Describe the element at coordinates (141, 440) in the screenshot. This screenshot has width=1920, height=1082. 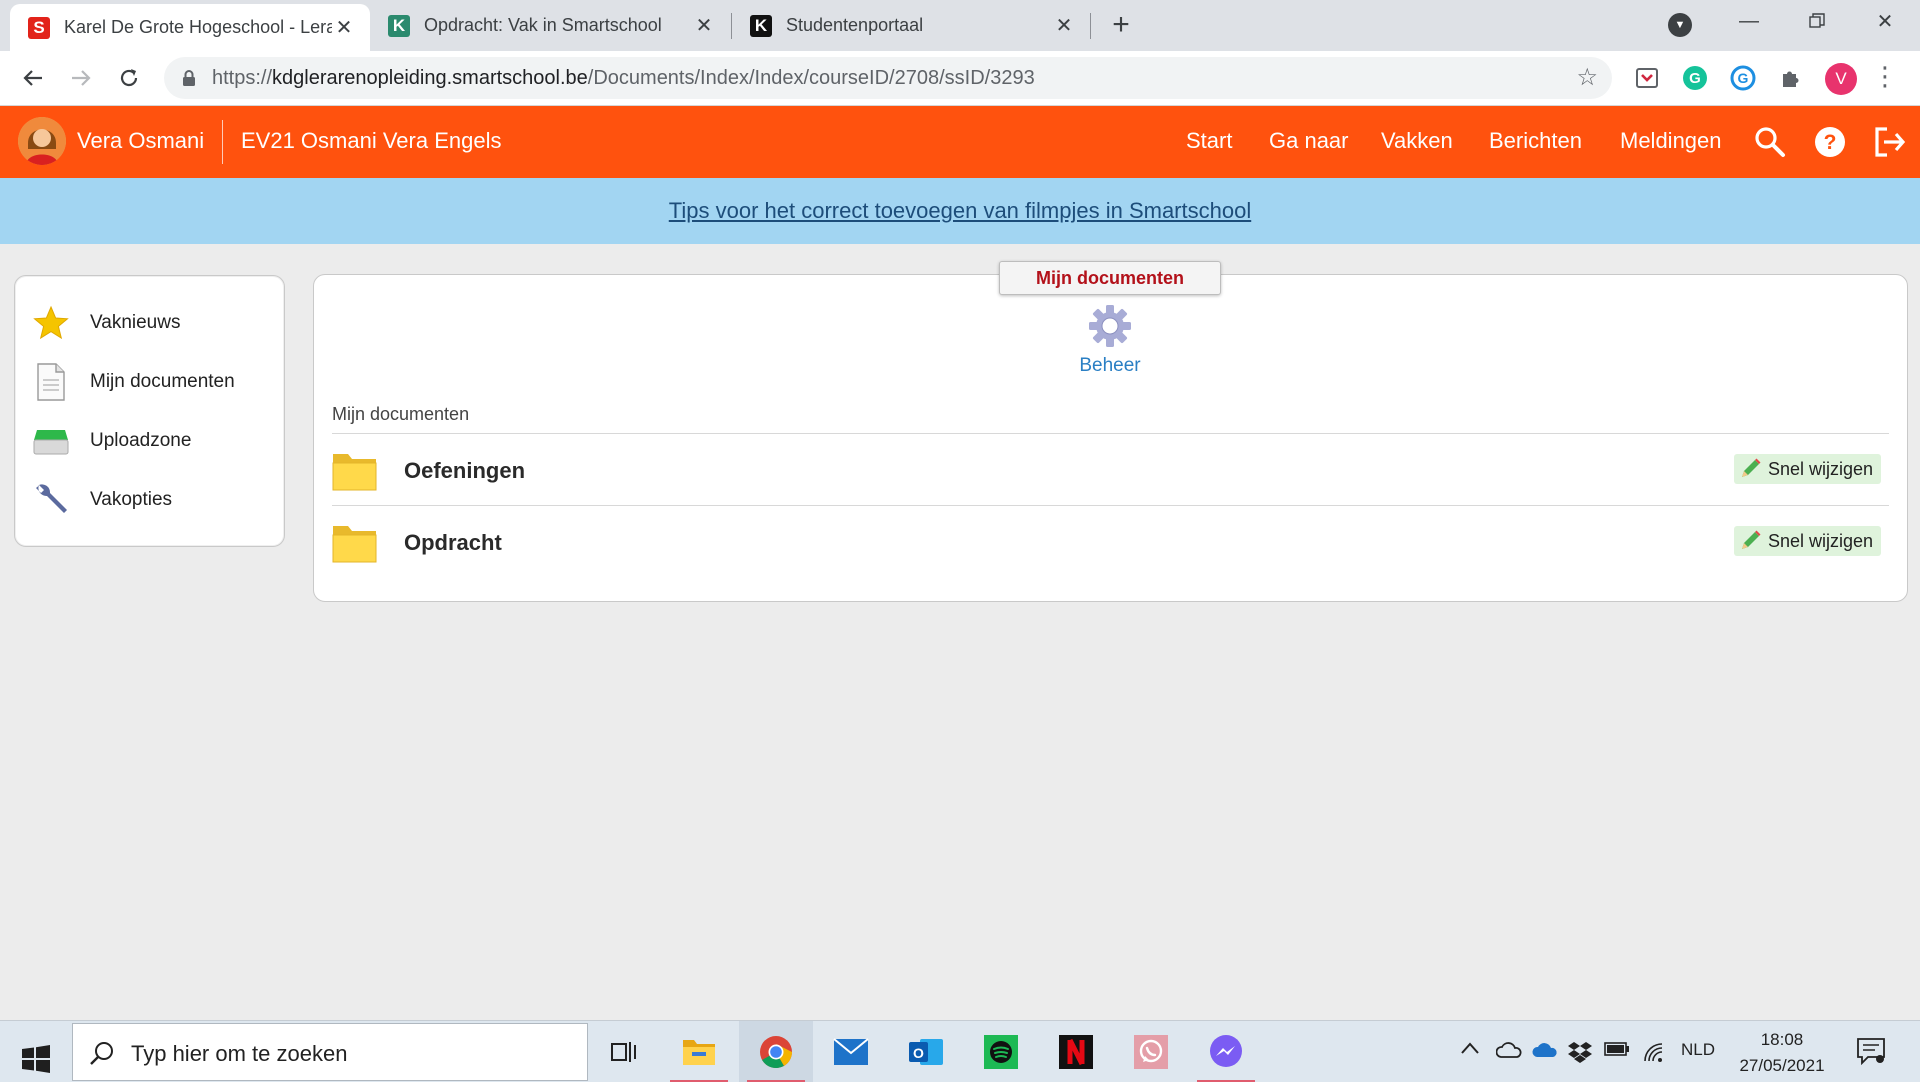
I see `sidebar-item-label: Uploadzone` at that location.